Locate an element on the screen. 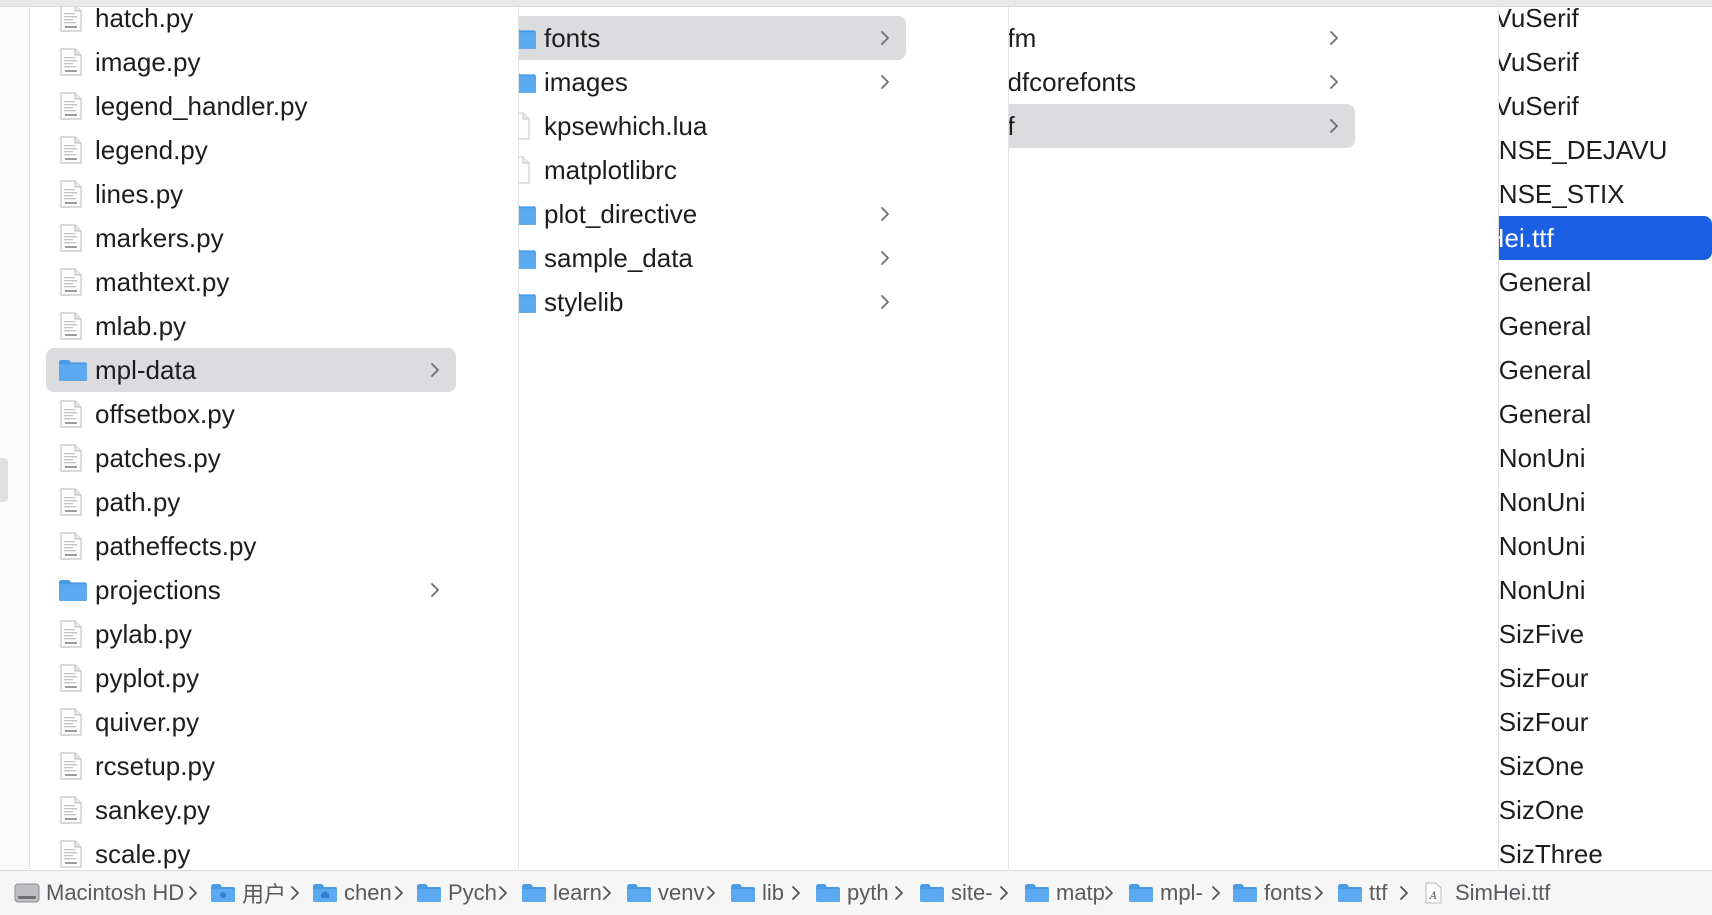  list-item: ASTIXSizFive is located at coordinates (1605, 634).